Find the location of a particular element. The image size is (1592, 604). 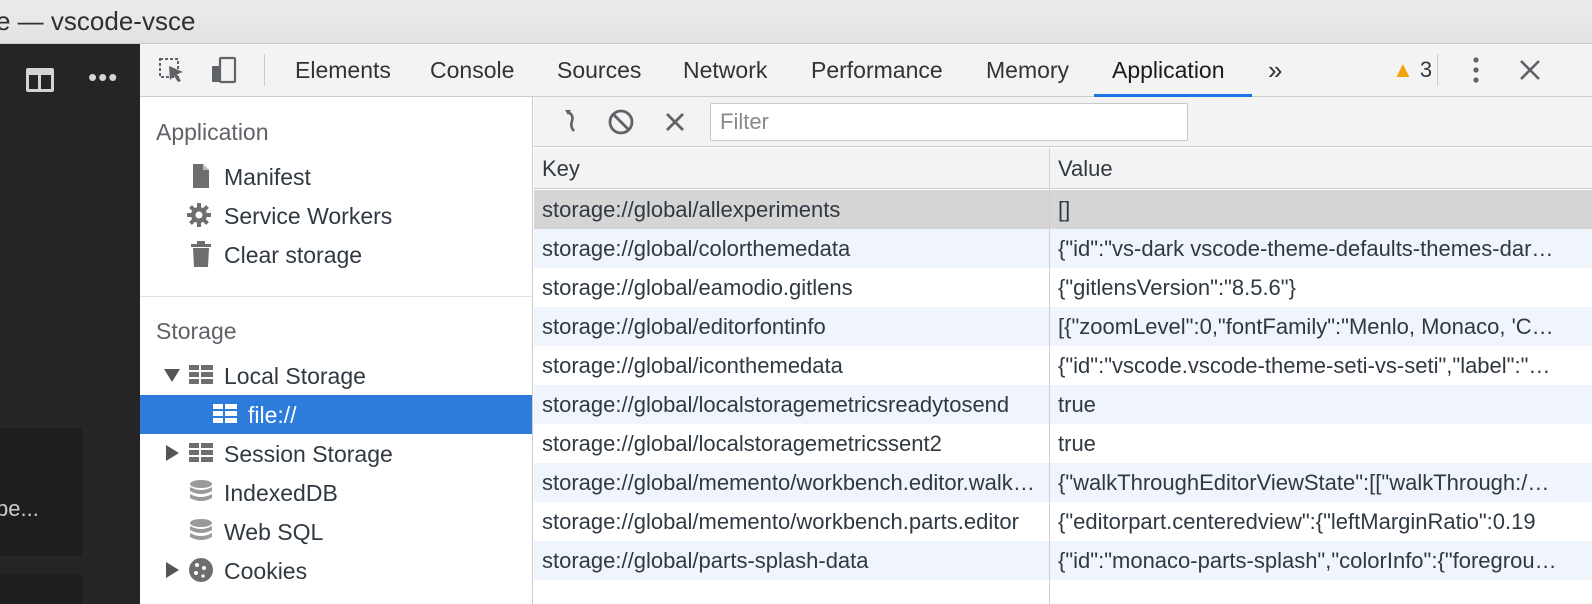

key-cell: storage://global/editorfontinfo is located at coordinates (684, 326).